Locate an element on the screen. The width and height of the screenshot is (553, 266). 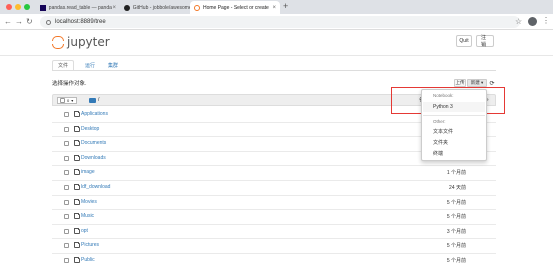
menu-item-folder: 文件夹 is located at coordinates (440, 142).